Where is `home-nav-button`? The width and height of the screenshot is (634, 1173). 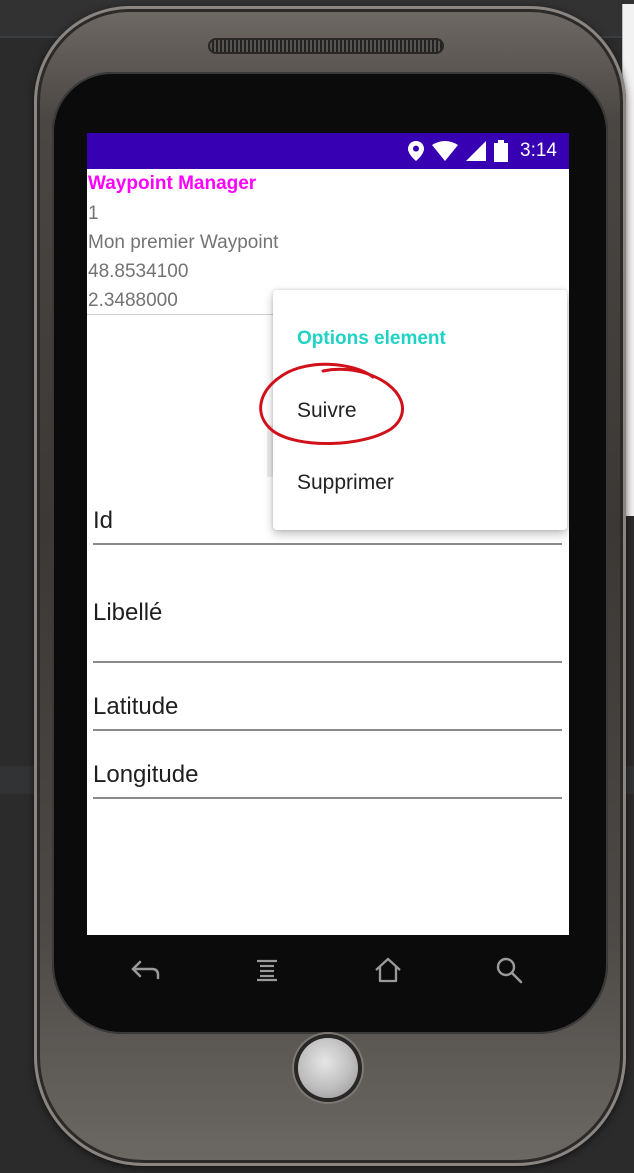
home-nav-button is located at coordinates (388, 970).